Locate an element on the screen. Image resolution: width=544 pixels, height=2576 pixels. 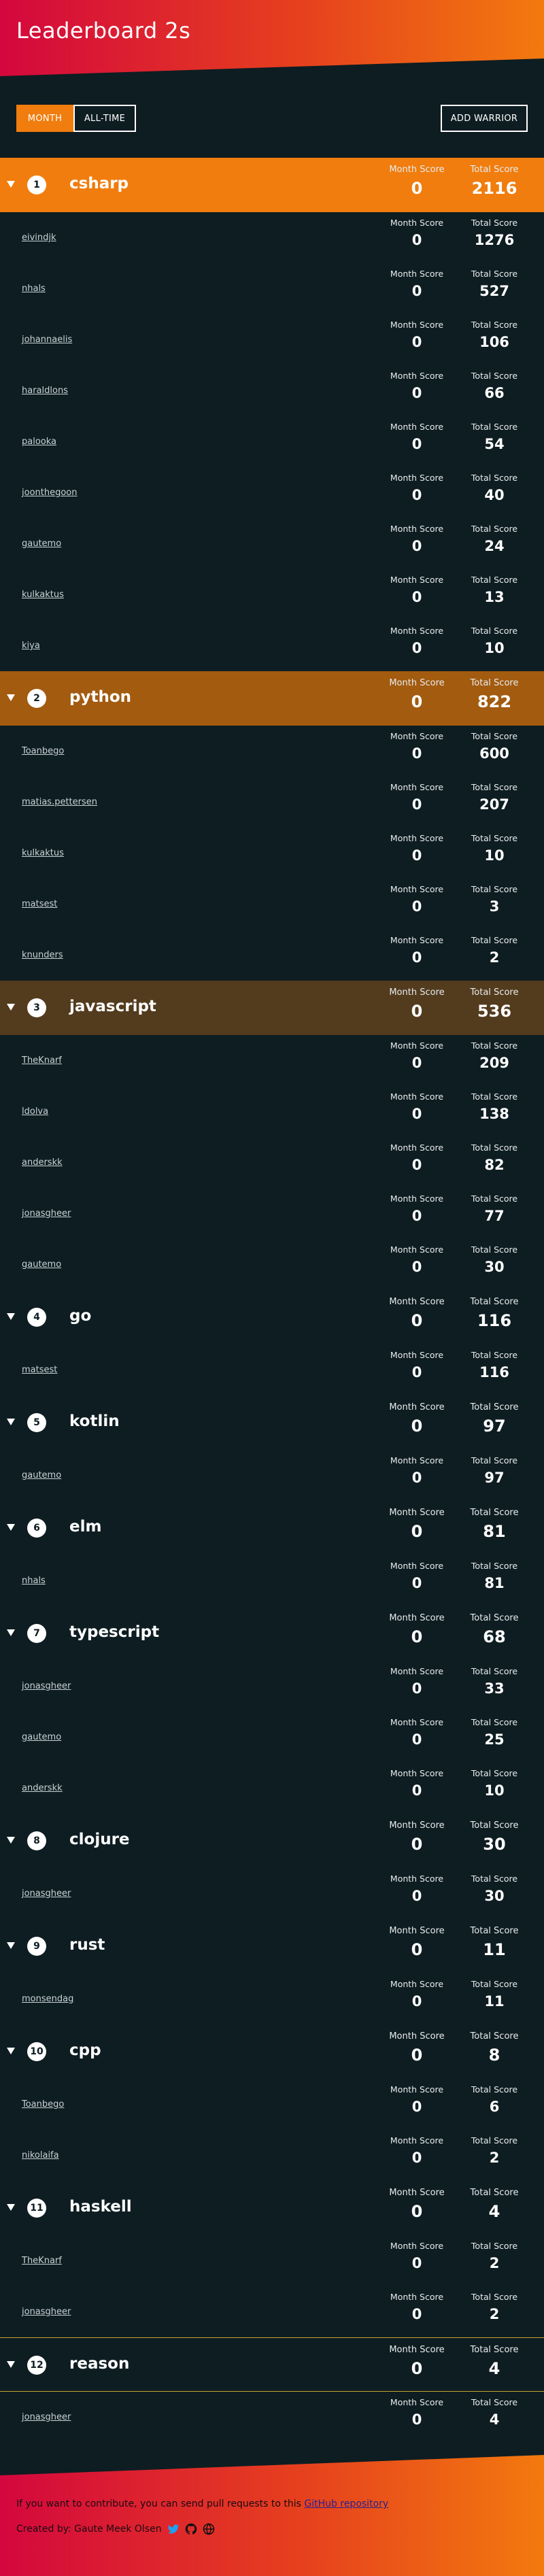
language-total-score: Total Score 4 is located at coordinates (495, 2361).